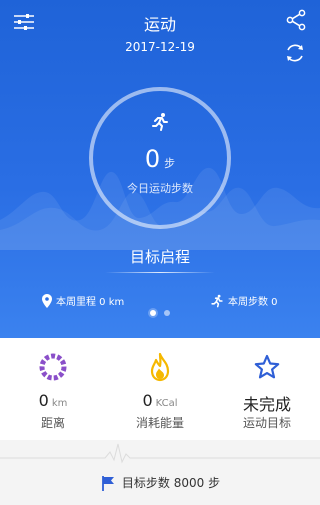  What do you see at coordinates (160, 47) in the screenshot?
I see `date-label: 2017-12-19` at bounding box center [160, 47].